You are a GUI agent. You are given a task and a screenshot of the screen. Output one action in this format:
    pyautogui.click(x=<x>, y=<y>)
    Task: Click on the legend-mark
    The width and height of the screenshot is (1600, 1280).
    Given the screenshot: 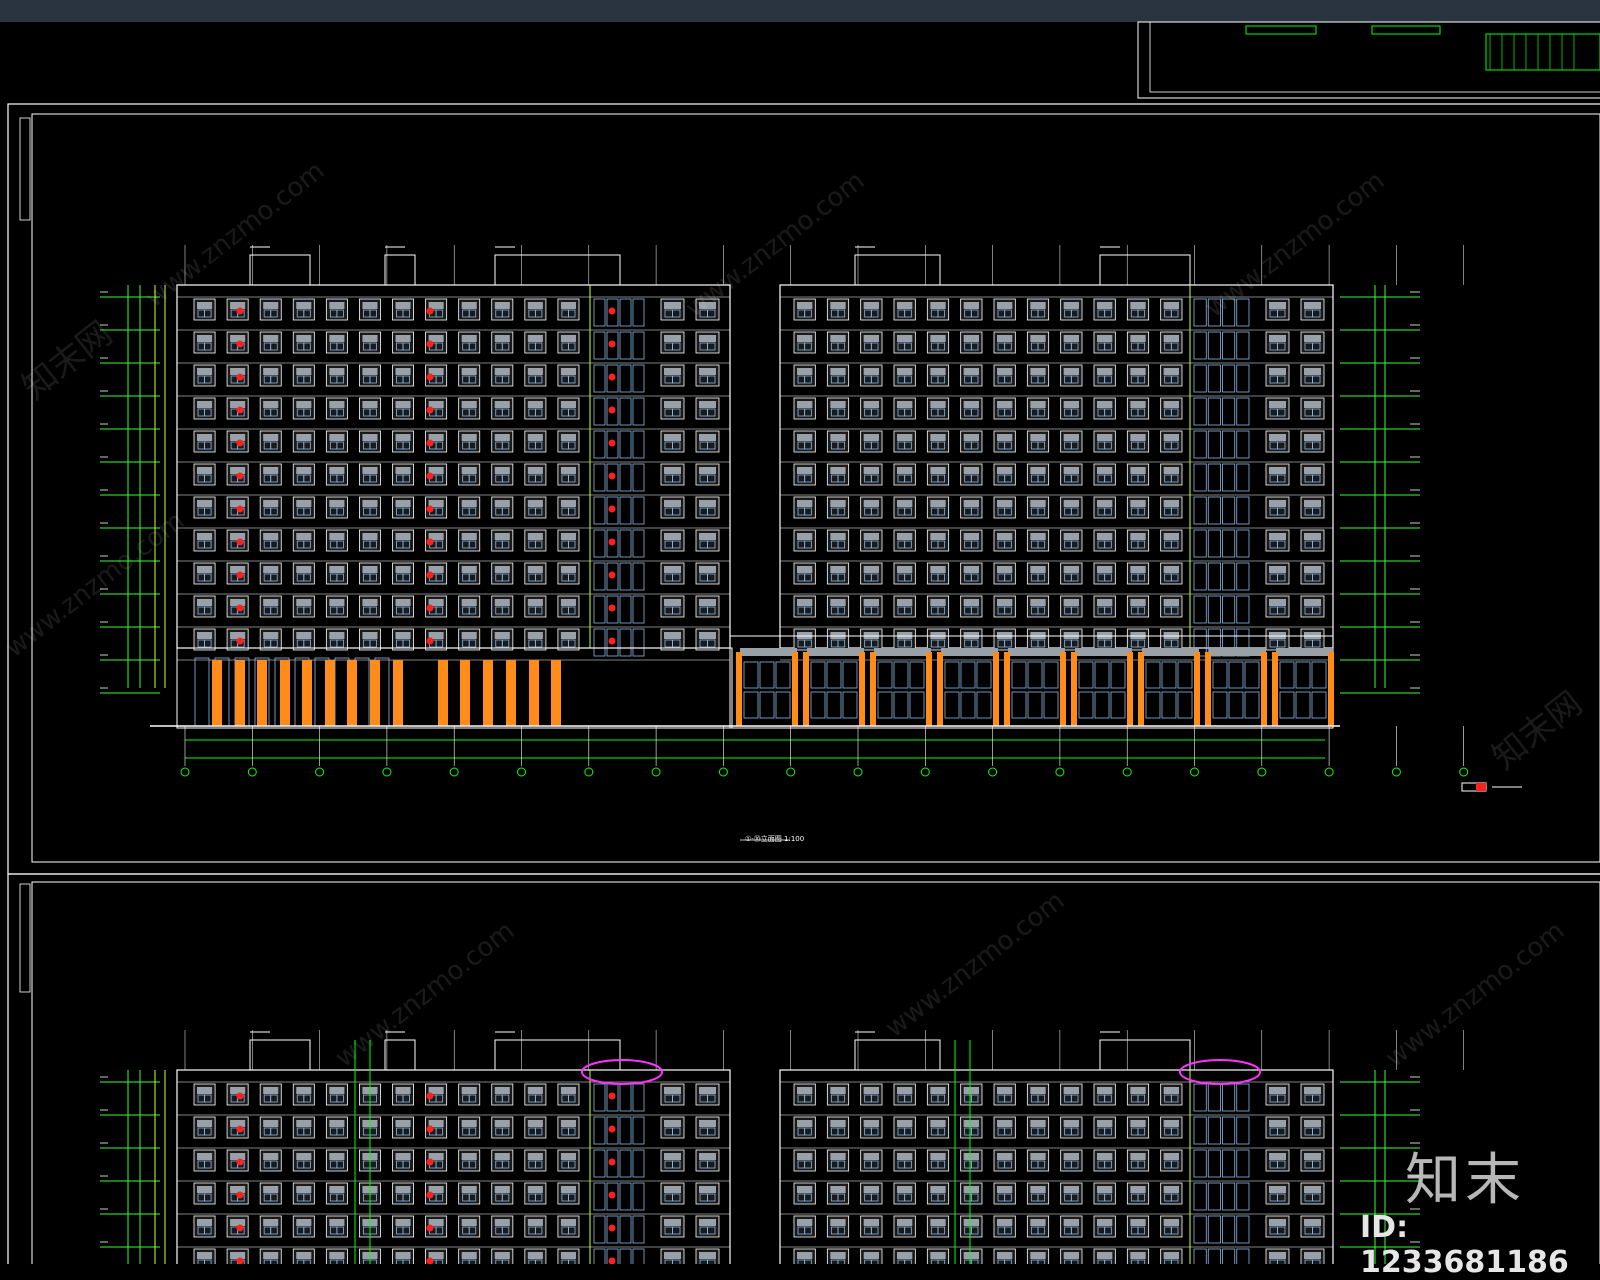 What is the action you would take?
    pyautogui.click(x=1481, y=787)
    